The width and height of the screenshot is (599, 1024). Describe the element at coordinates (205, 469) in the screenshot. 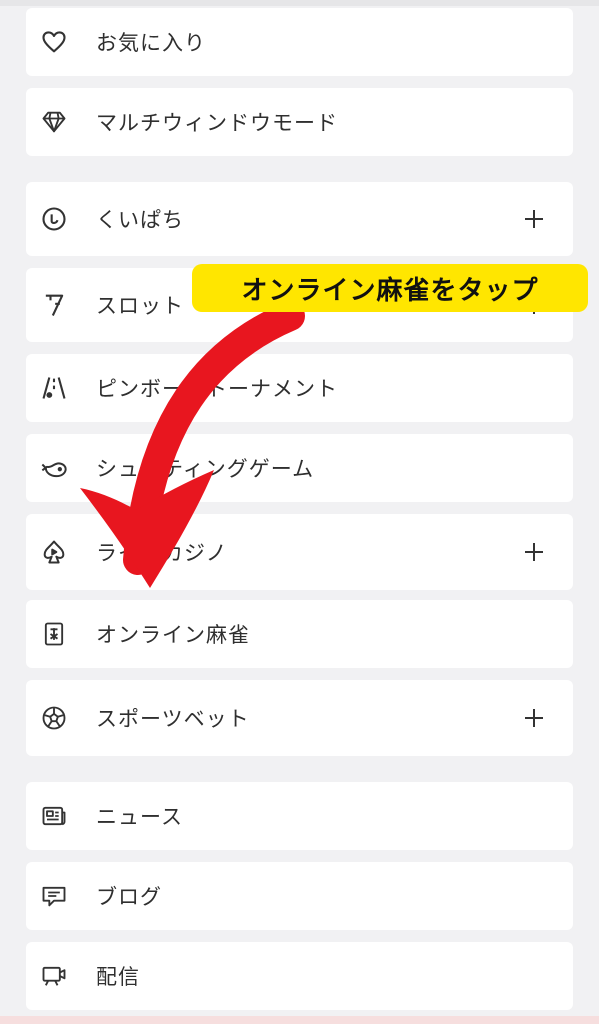

I see `menu-label-shooting: シューティングゲーム` at that location.